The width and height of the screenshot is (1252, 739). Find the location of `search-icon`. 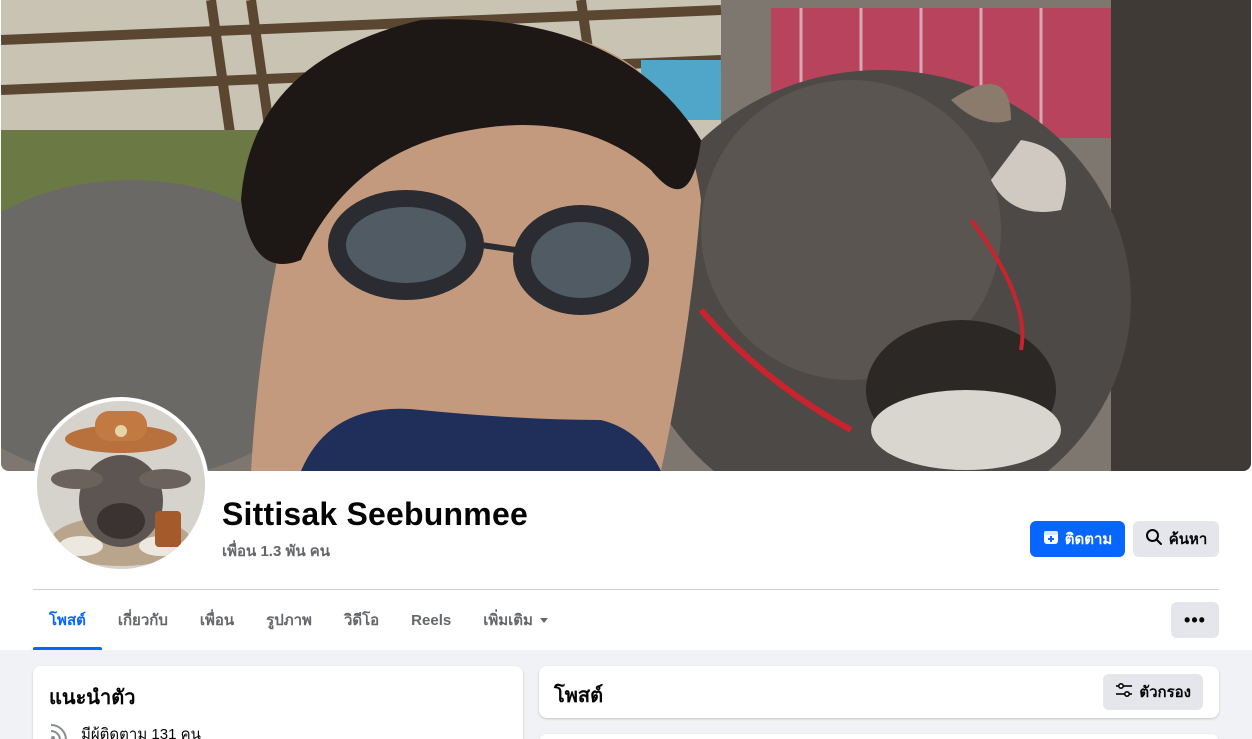

search-icon is located at coordinates (1154, 539).